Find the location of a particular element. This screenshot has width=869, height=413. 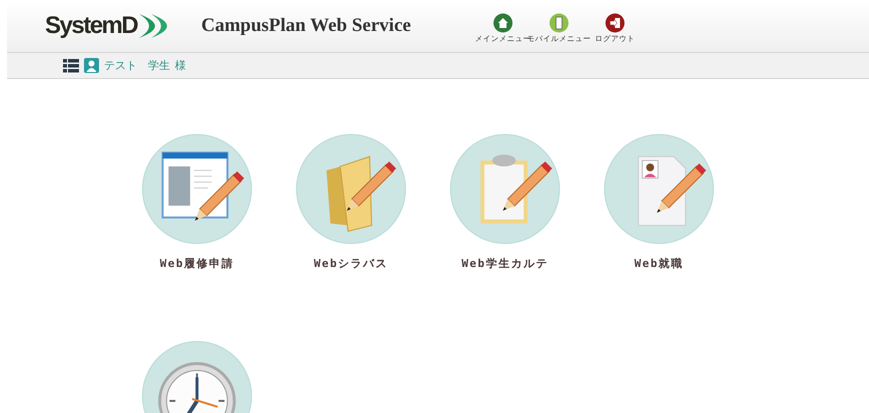

folder-pencil-icon is located at coordinates (361, 194).